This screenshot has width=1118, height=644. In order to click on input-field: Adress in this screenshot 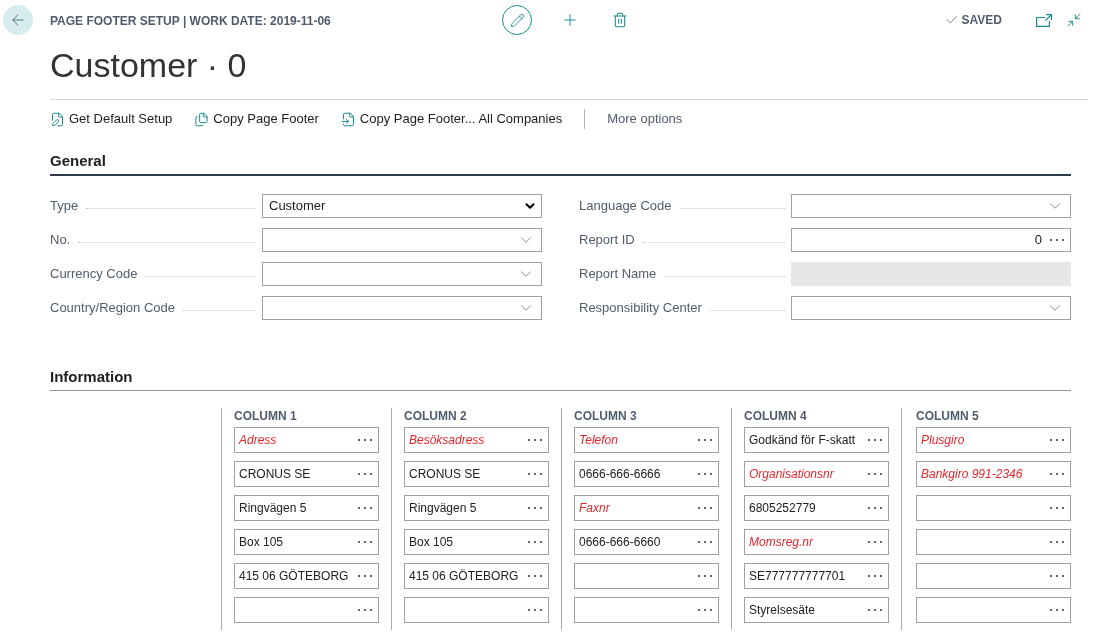, I will do `click(306, 440)`.